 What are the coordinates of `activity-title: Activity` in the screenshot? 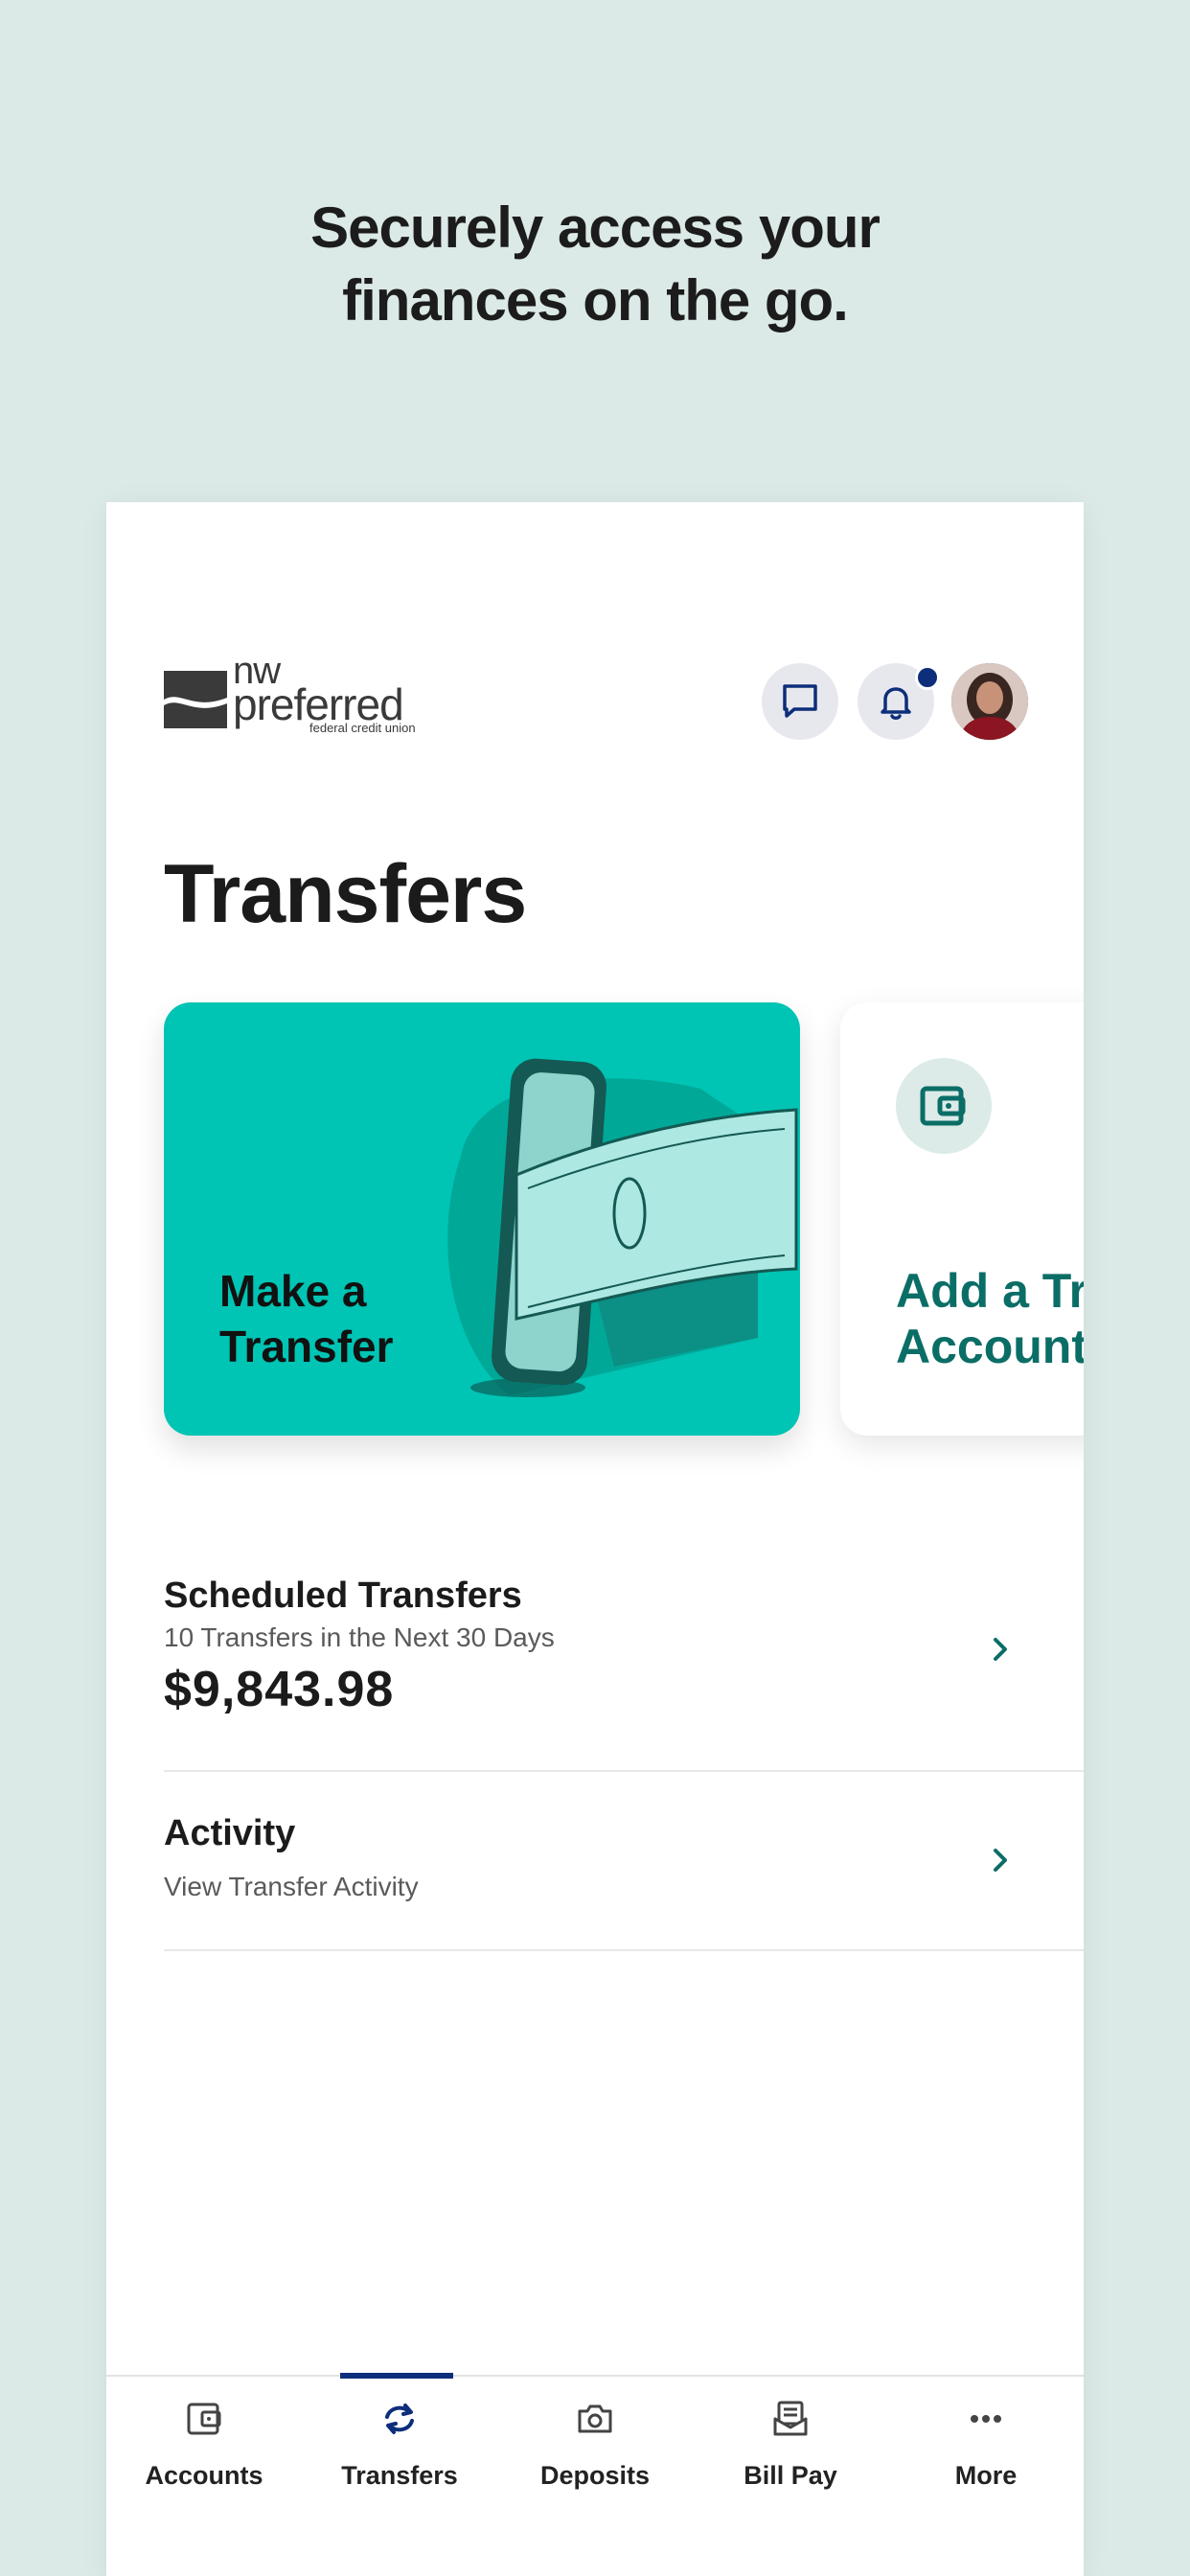 It's located at (230, 1833).